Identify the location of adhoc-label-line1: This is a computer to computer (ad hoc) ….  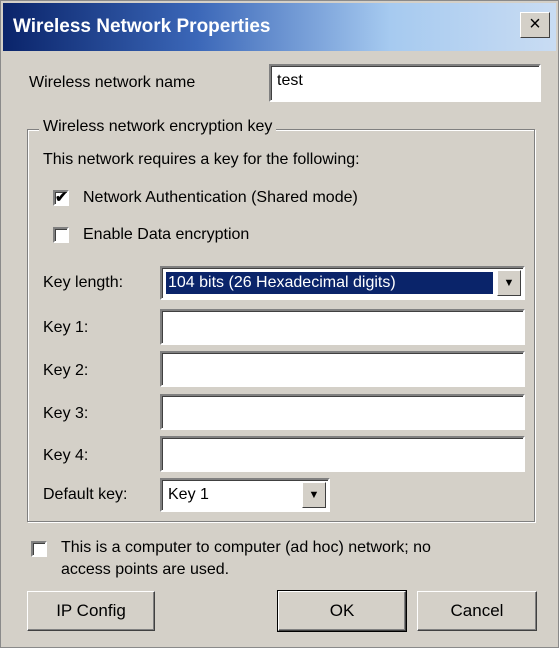
(246, 547).